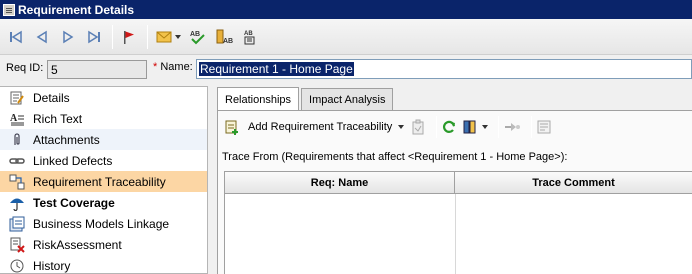 The width and height of the screenshot is (692, 274). What do you see at coordinates (103, 118) in the screenshot?
I see `sidebar-item-rich-text: A Rich Text` at bounding box center [103, 118].